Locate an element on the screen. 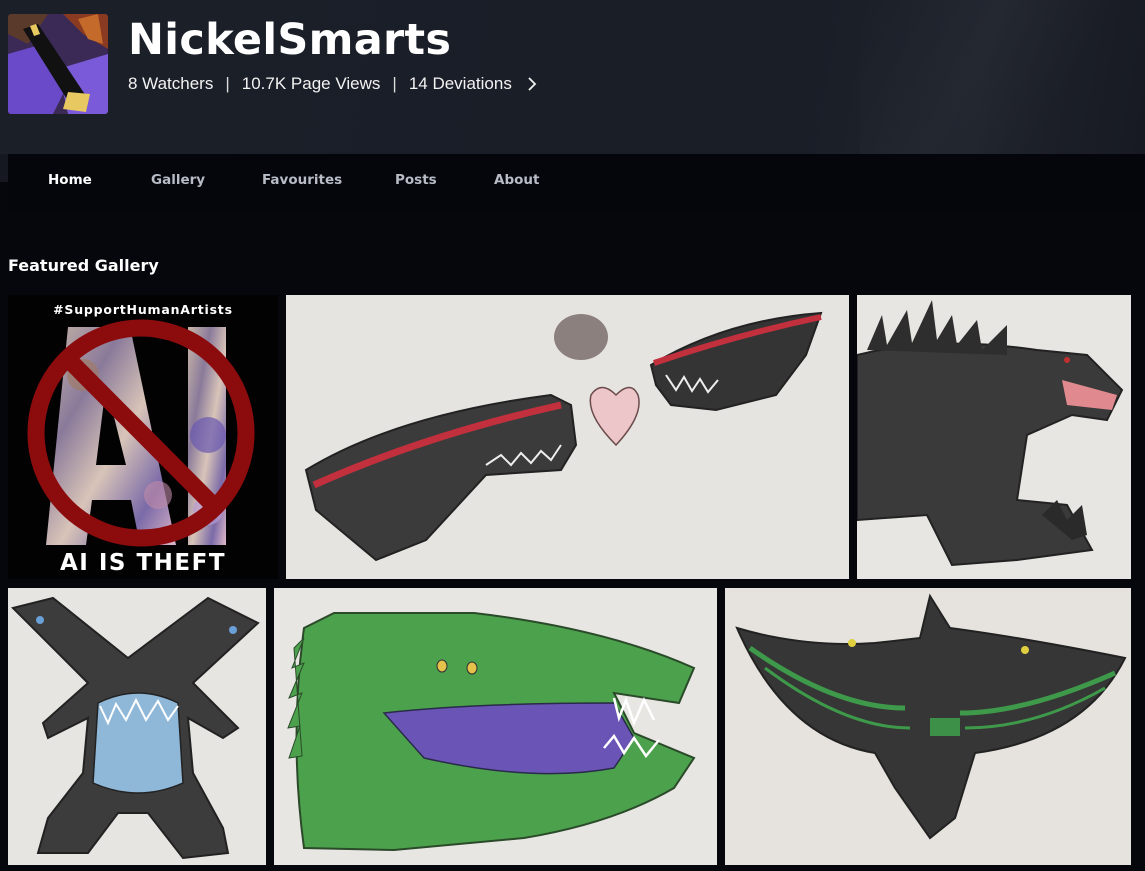 The image size is (1145, 871). header-decoration is located at coordinates (1002, 77).